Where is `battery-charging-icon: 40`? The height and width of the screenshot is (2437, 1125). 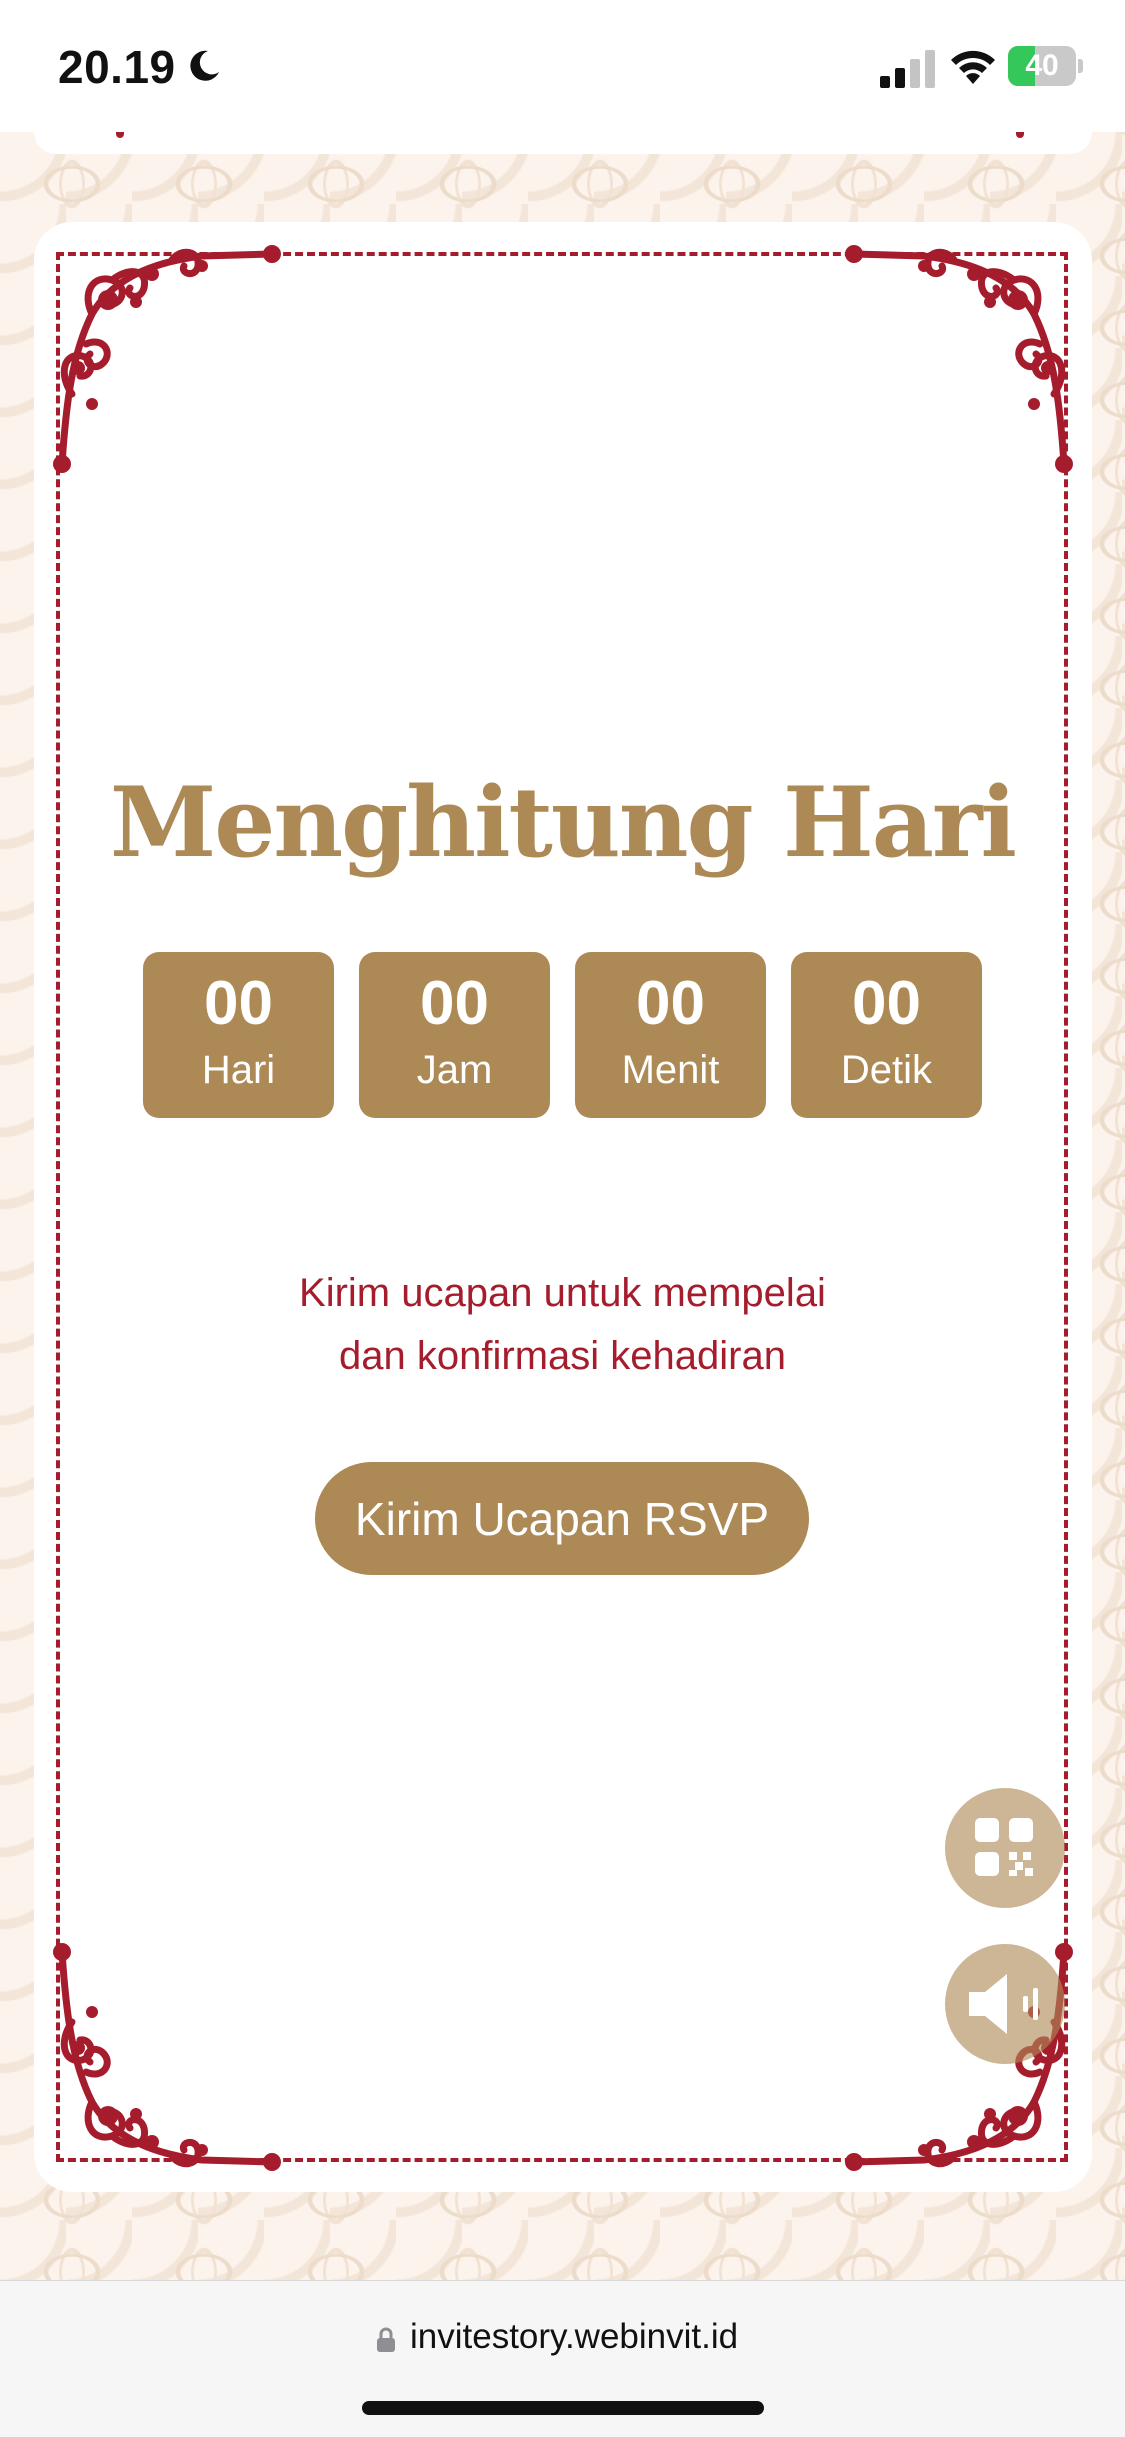
battery-charging-icon: 40 is located at coordinates (1045, 66).